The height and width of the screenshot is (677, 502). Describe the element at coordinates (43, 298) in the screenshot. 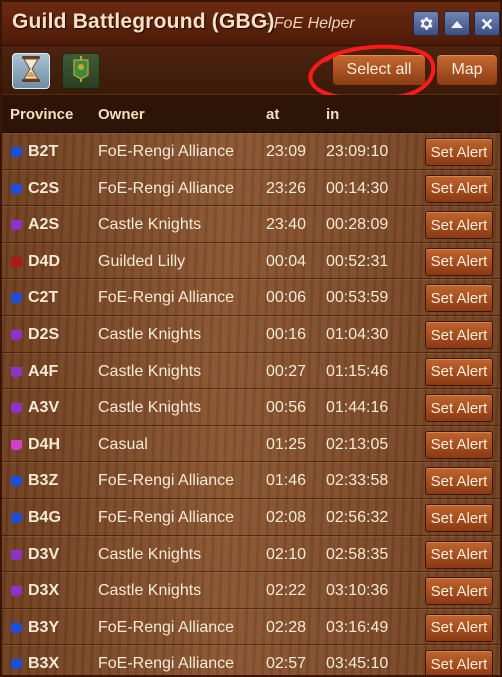

I see `province-code: C2T` at that location.